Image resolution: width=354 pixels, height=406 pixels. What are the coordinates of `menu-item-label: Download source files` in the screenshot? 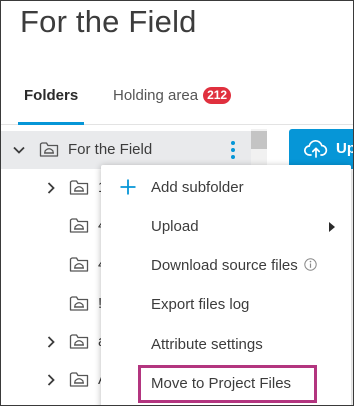 It's located at (224, 265).